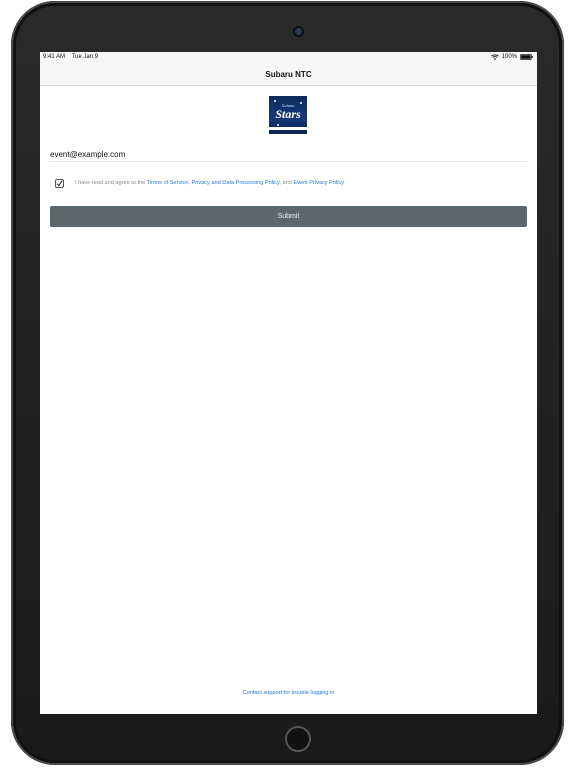  I want to click on logo-strip, so click(288, 128).